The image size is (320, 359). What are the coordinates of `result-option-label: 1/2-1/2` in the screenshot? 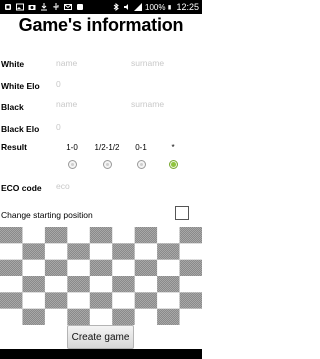 It's located at (107, 147).